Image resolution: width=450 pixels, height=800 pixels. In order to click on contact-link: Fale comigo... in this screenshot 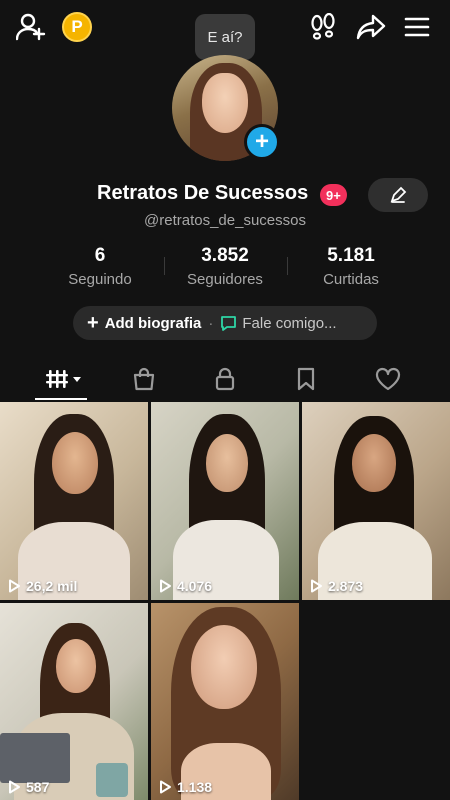, I will do `click(289, 323)`.